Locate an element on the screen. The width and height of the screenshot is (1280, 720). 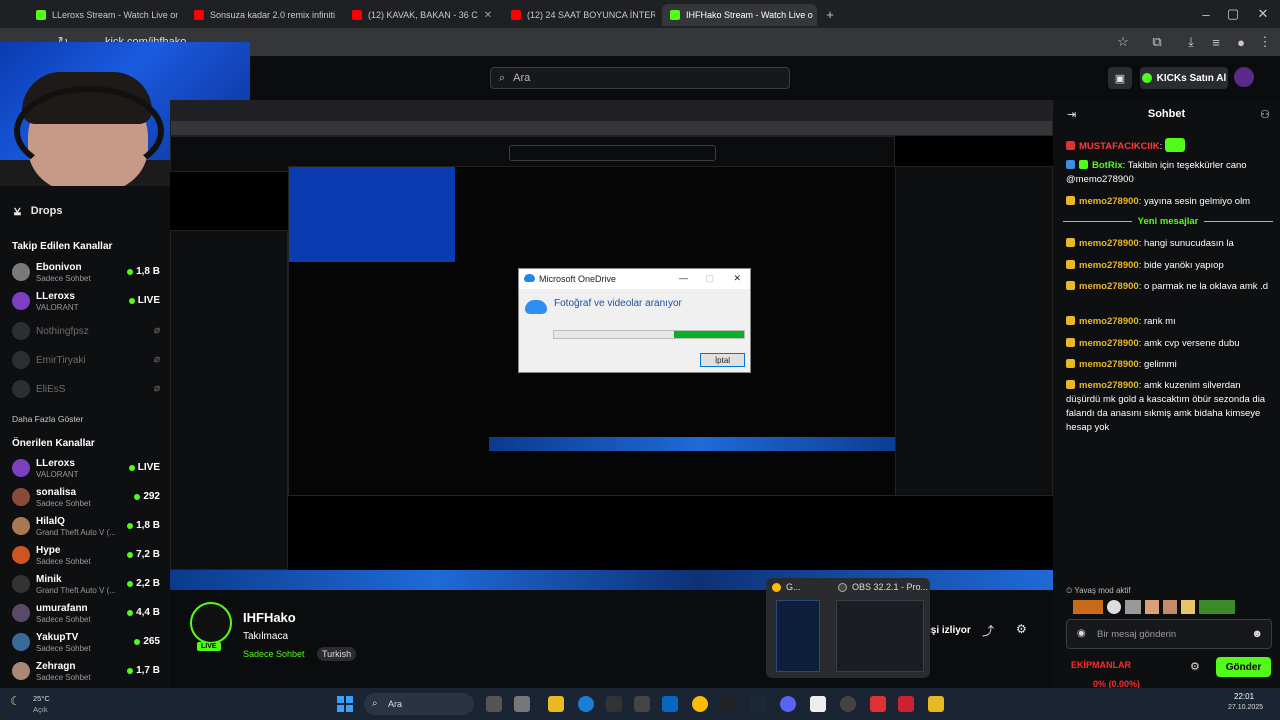
sidebar-item-ebonivon: Ebonivon Sadece Sohbet 1,8 B is located at coordinates (88, 273).